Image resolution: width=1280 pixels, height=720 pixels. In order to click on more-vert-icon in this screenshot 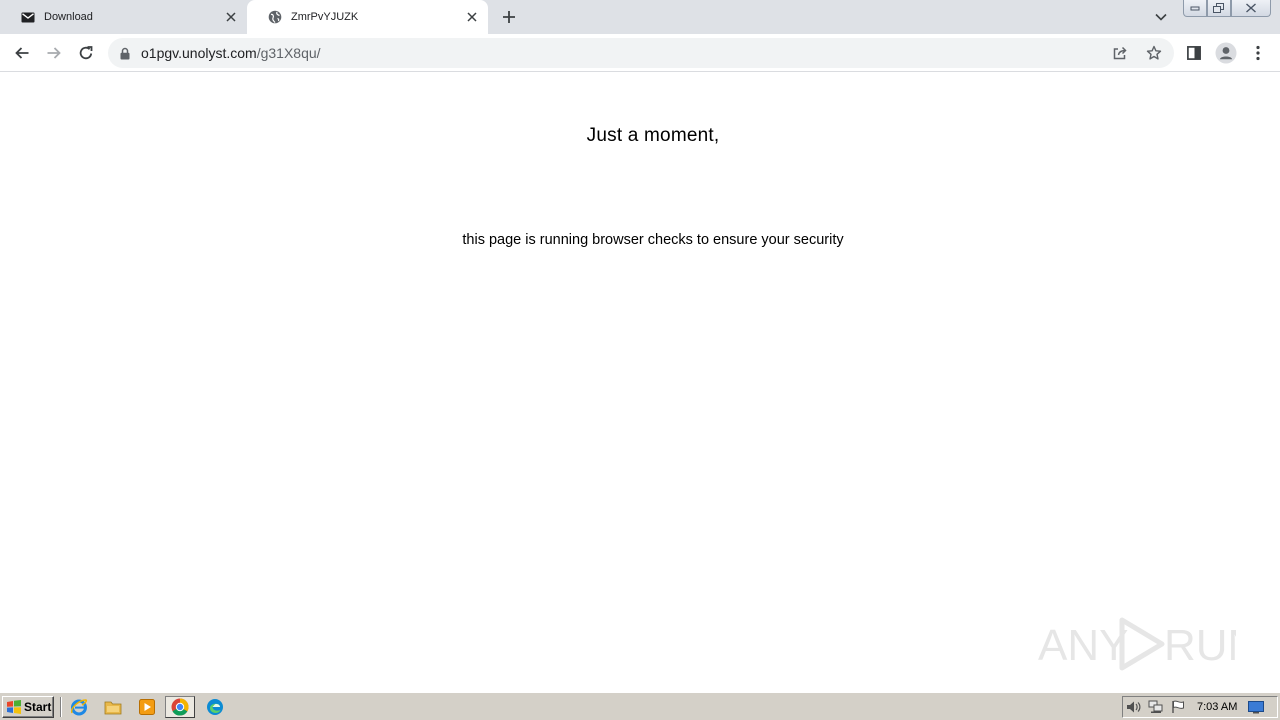, I will do `click(1258, 53)`.